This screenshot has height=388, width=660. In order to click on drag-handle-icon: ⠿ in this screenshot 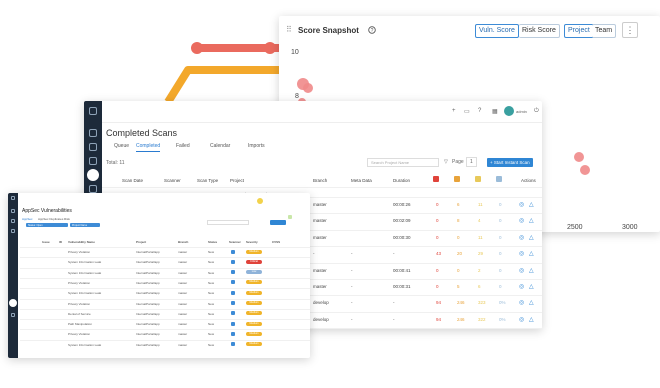, I will do `click(289, 29)`.